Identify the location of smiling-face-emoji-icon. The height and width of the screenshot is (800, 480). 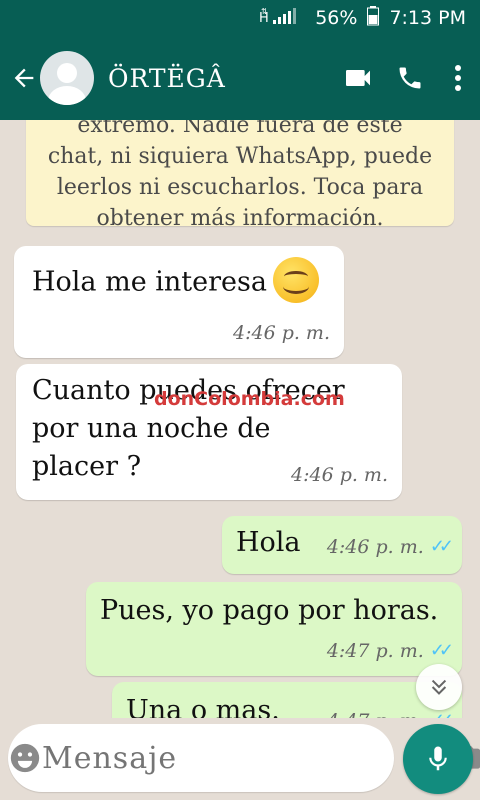
(295, 280).